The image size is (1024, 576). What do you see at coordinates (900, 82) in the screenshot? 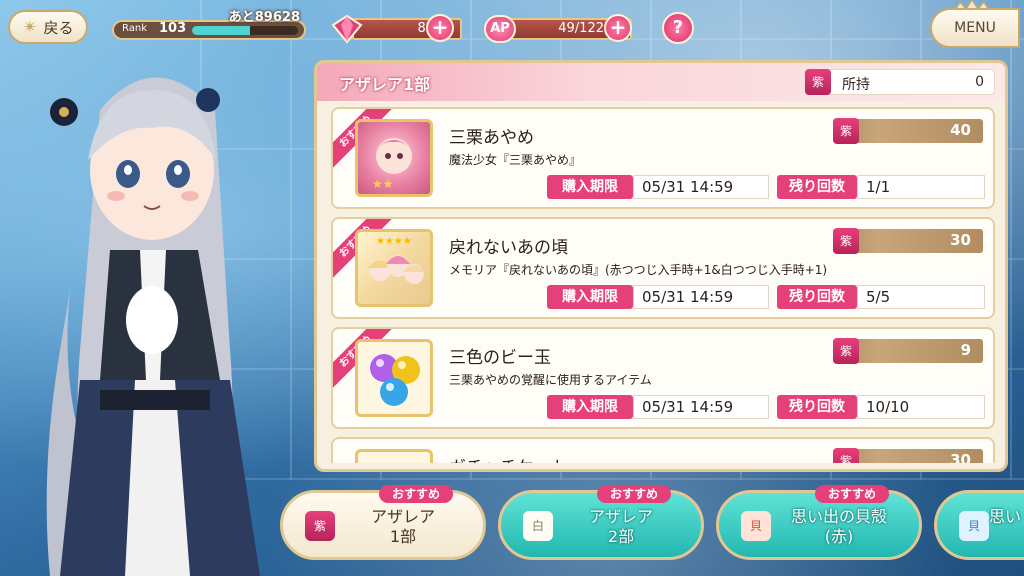
I see `owned-currency: 紫 所持 0` at bounding box center [900, 82].